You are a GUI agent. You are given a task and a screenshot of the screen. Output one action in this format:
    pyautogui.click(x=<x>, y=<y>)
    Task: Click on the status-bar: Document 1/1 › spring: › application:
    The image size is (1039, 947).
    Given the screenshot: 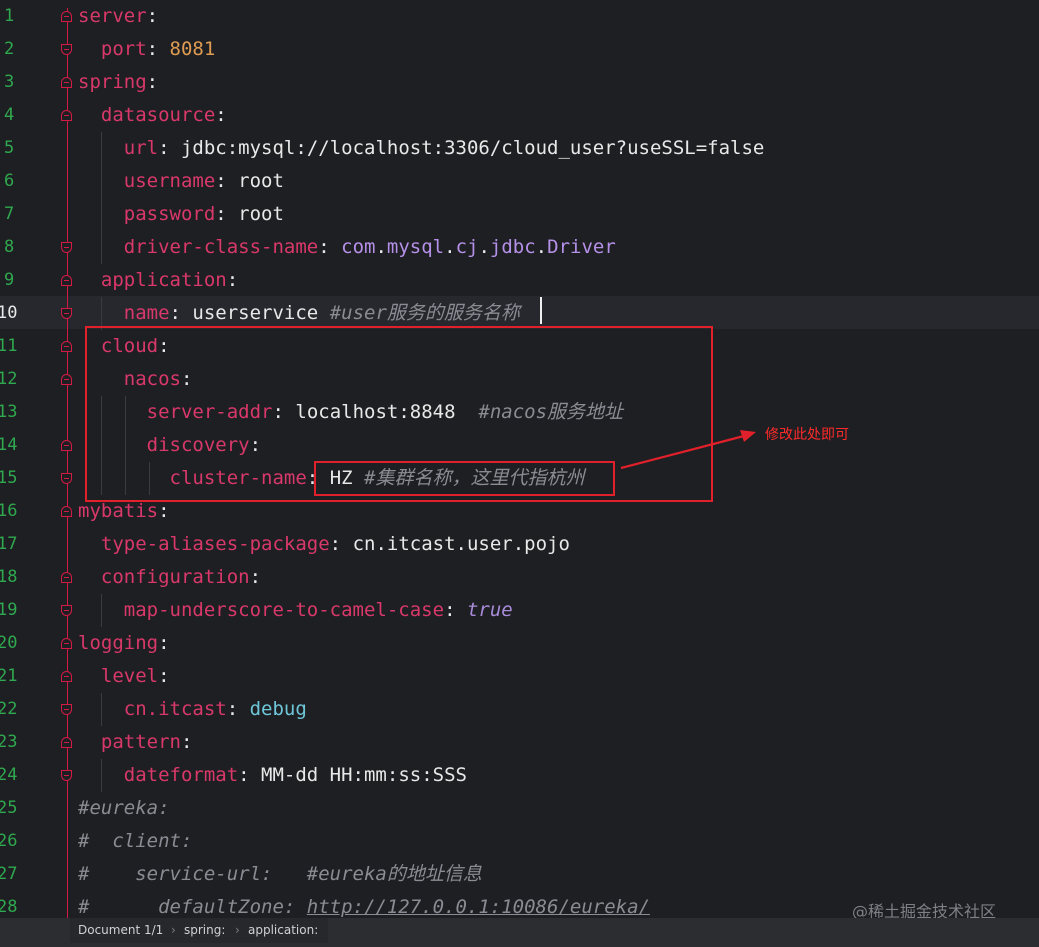 What is the action you would take?
    pyautogui.click(x=519, y=932)
    